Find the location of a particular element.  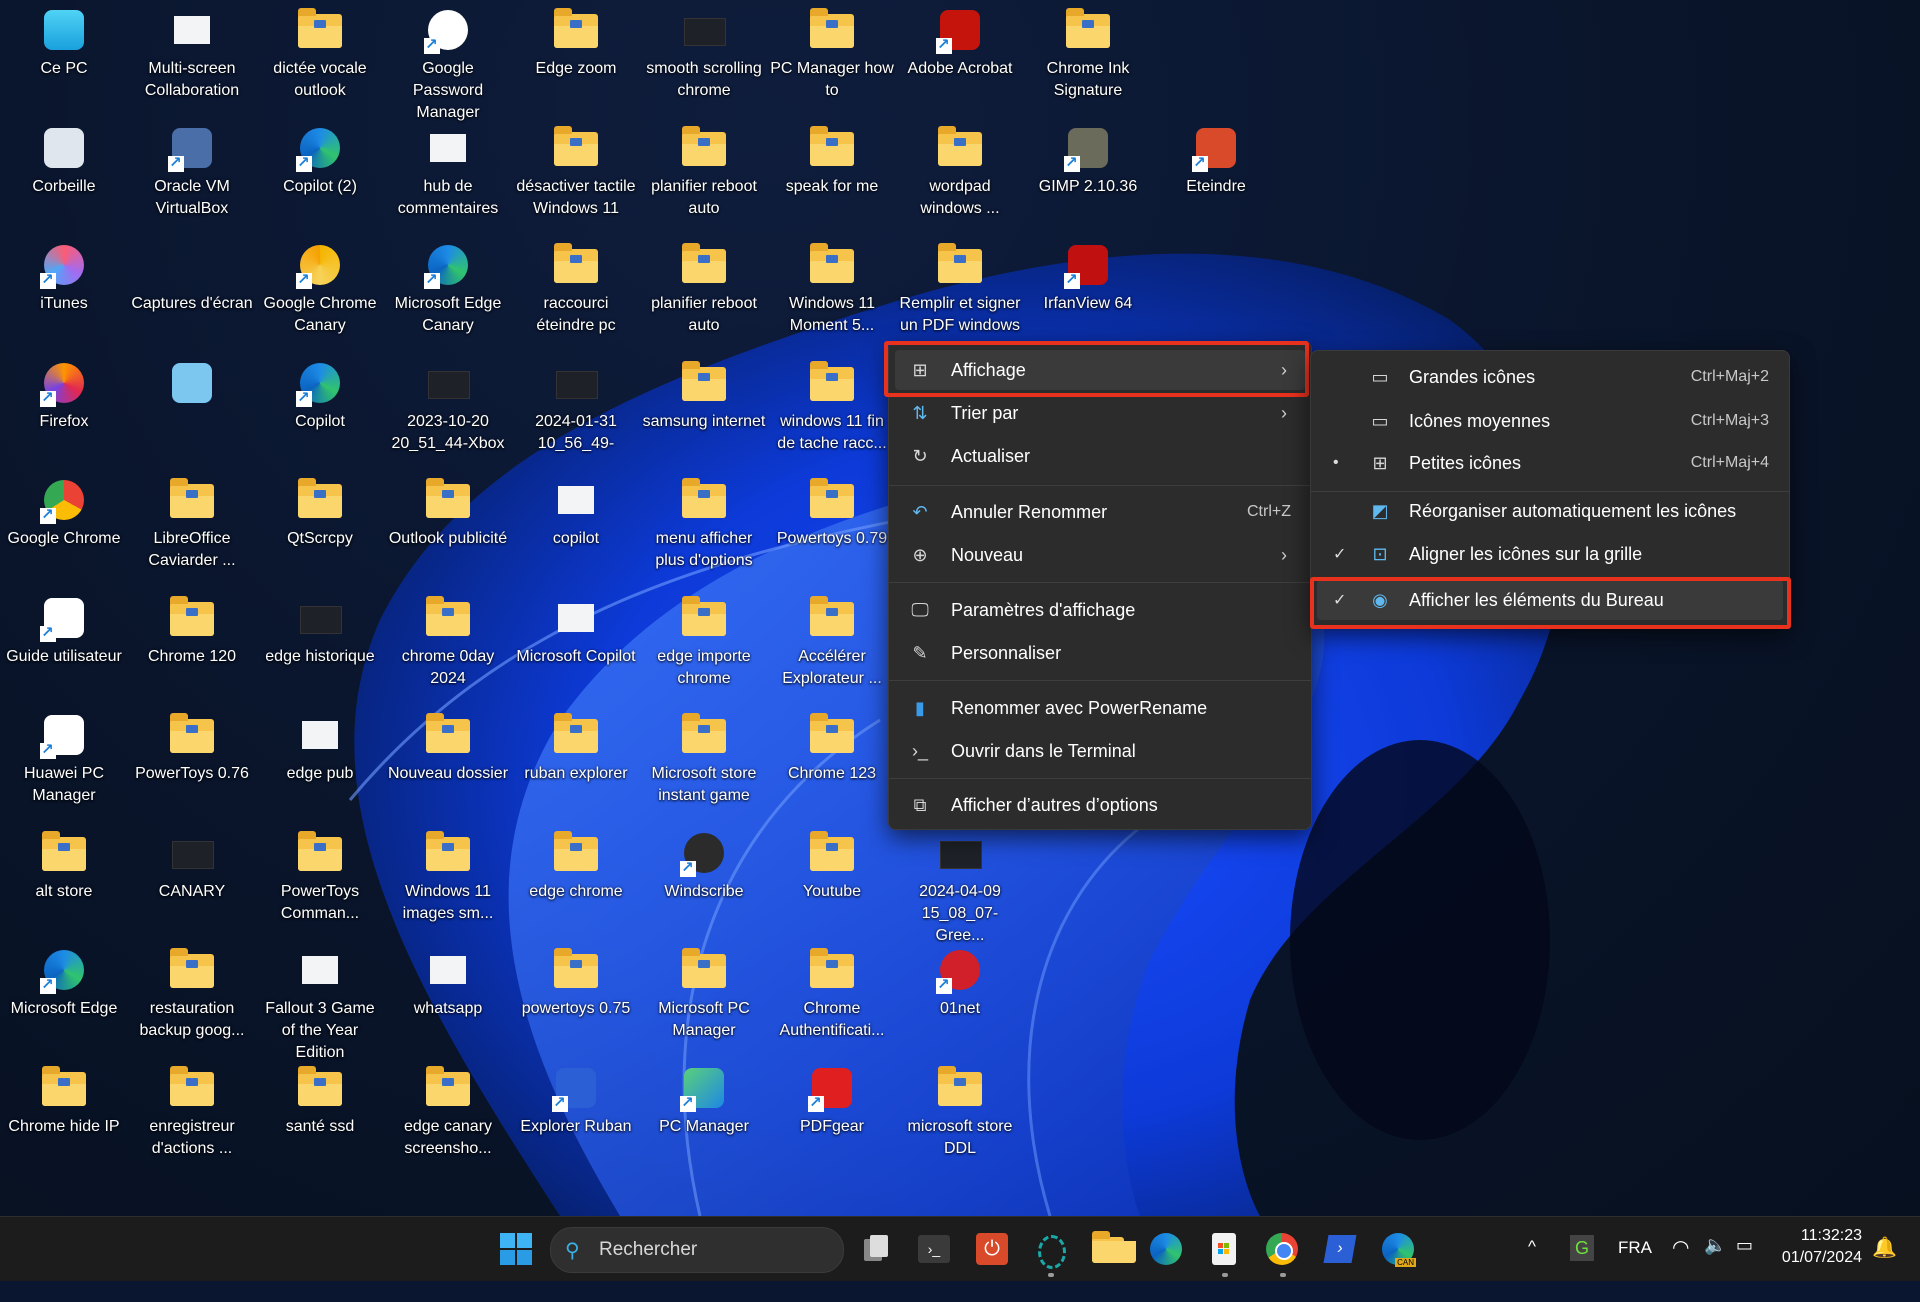

desktop-icon: Chrome 123 is located at coordinates (832, 745).